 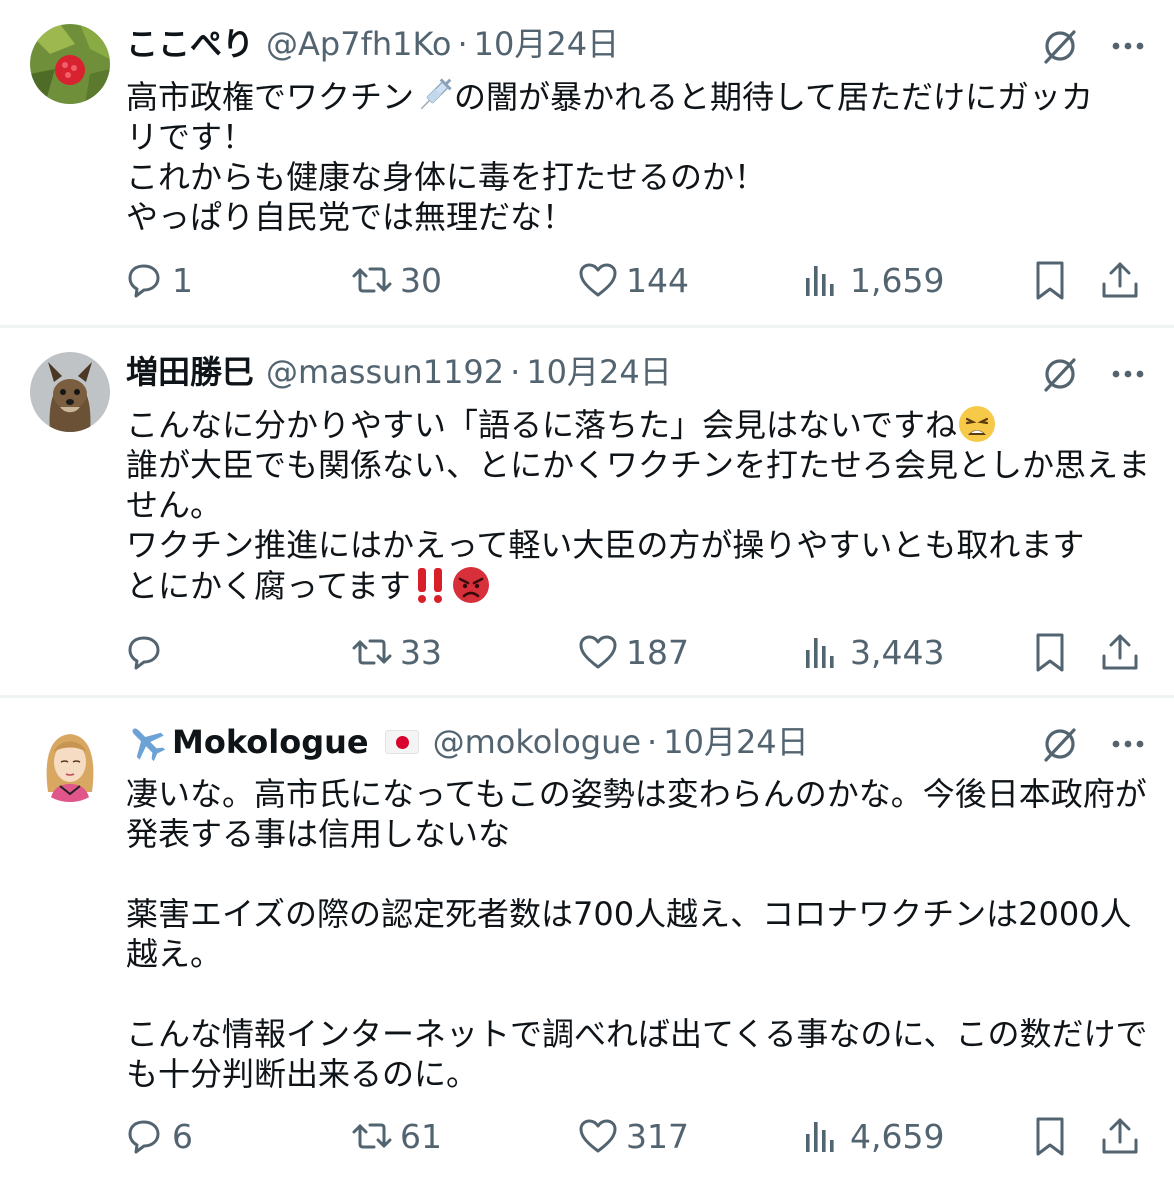 What do you see at coordinates (401, 742) in the screenshot?
I see `japan-flag-emoji` at bounding box center [401, 742].